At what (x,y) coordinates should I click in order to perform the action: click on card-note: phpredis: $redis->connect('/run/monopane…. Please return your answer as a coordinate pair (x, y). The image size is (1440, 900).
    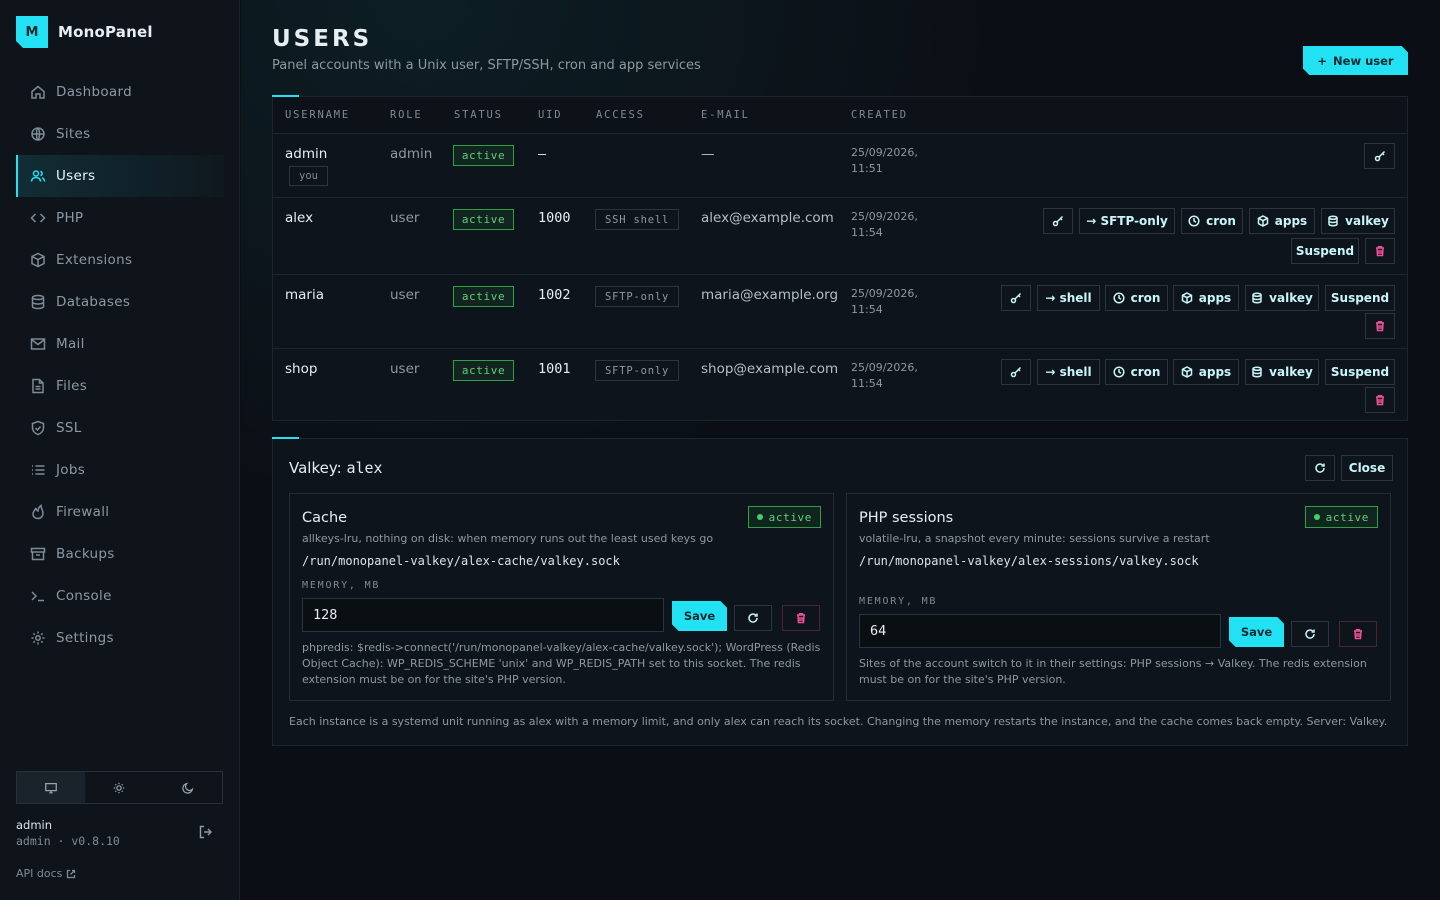
    Looking at the image, I should click on (561, 663).